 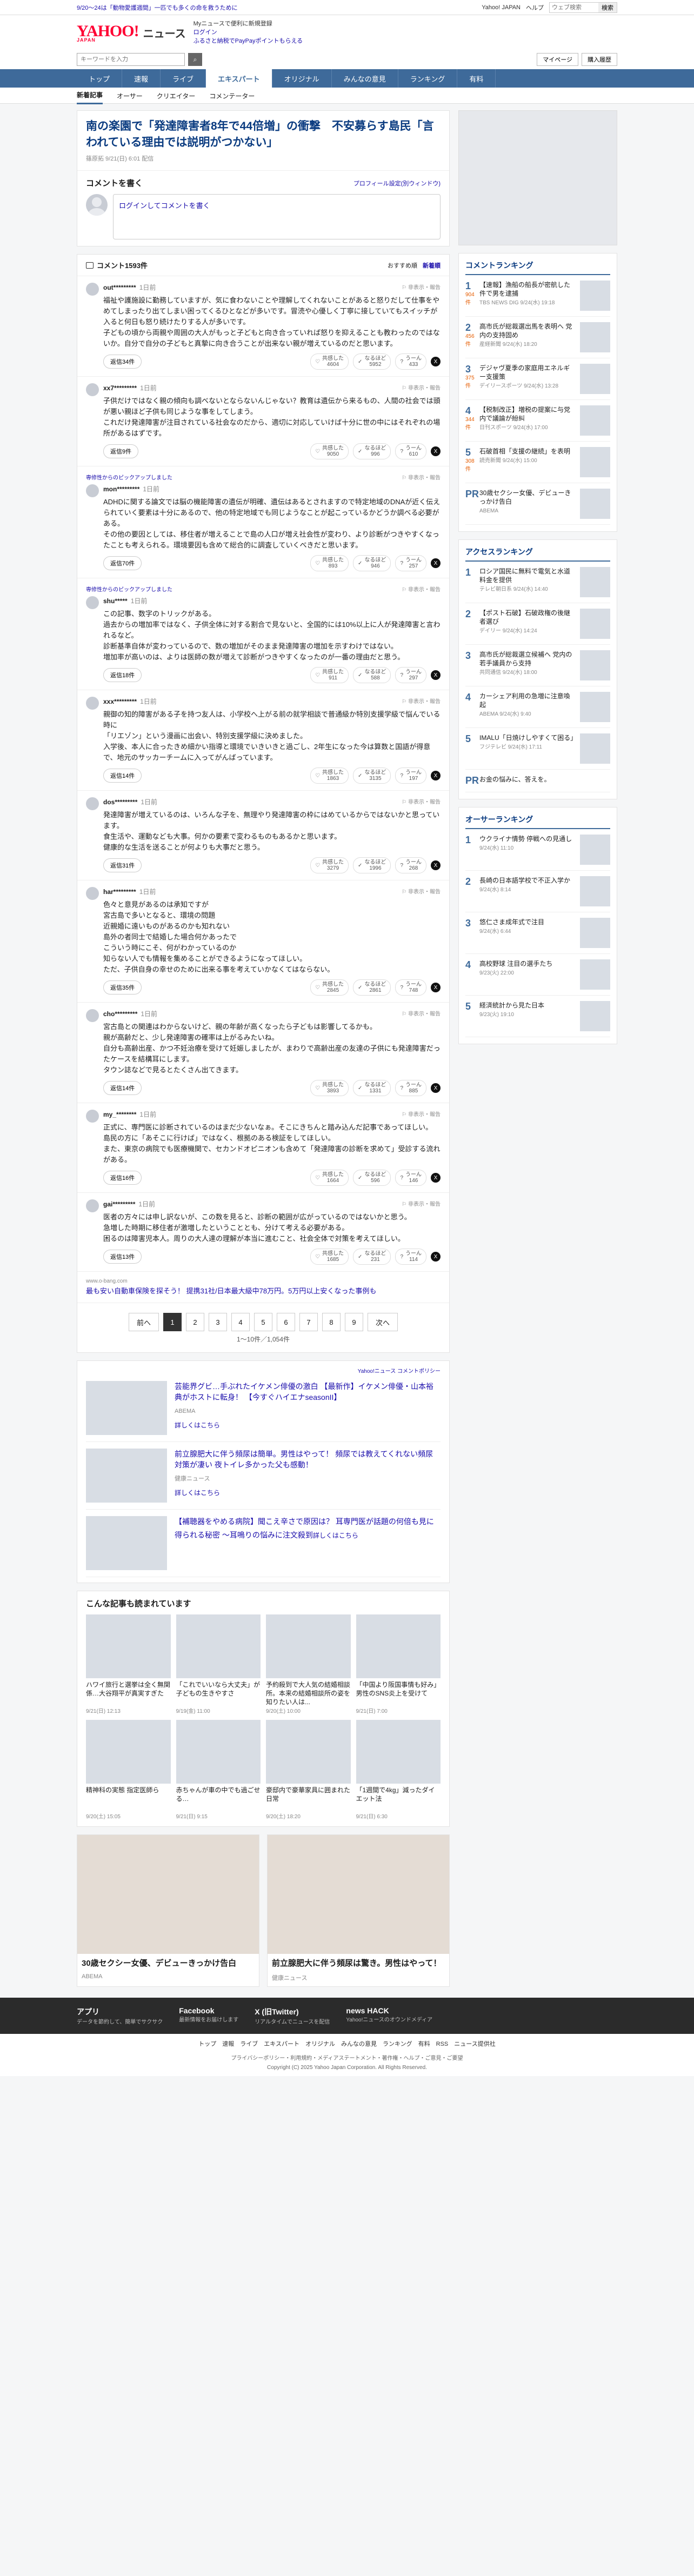 What do you see at coordinates (383, 1322) in the screenshot?
I see `pager-next: 次へ` at bounding box center [383, 1322].